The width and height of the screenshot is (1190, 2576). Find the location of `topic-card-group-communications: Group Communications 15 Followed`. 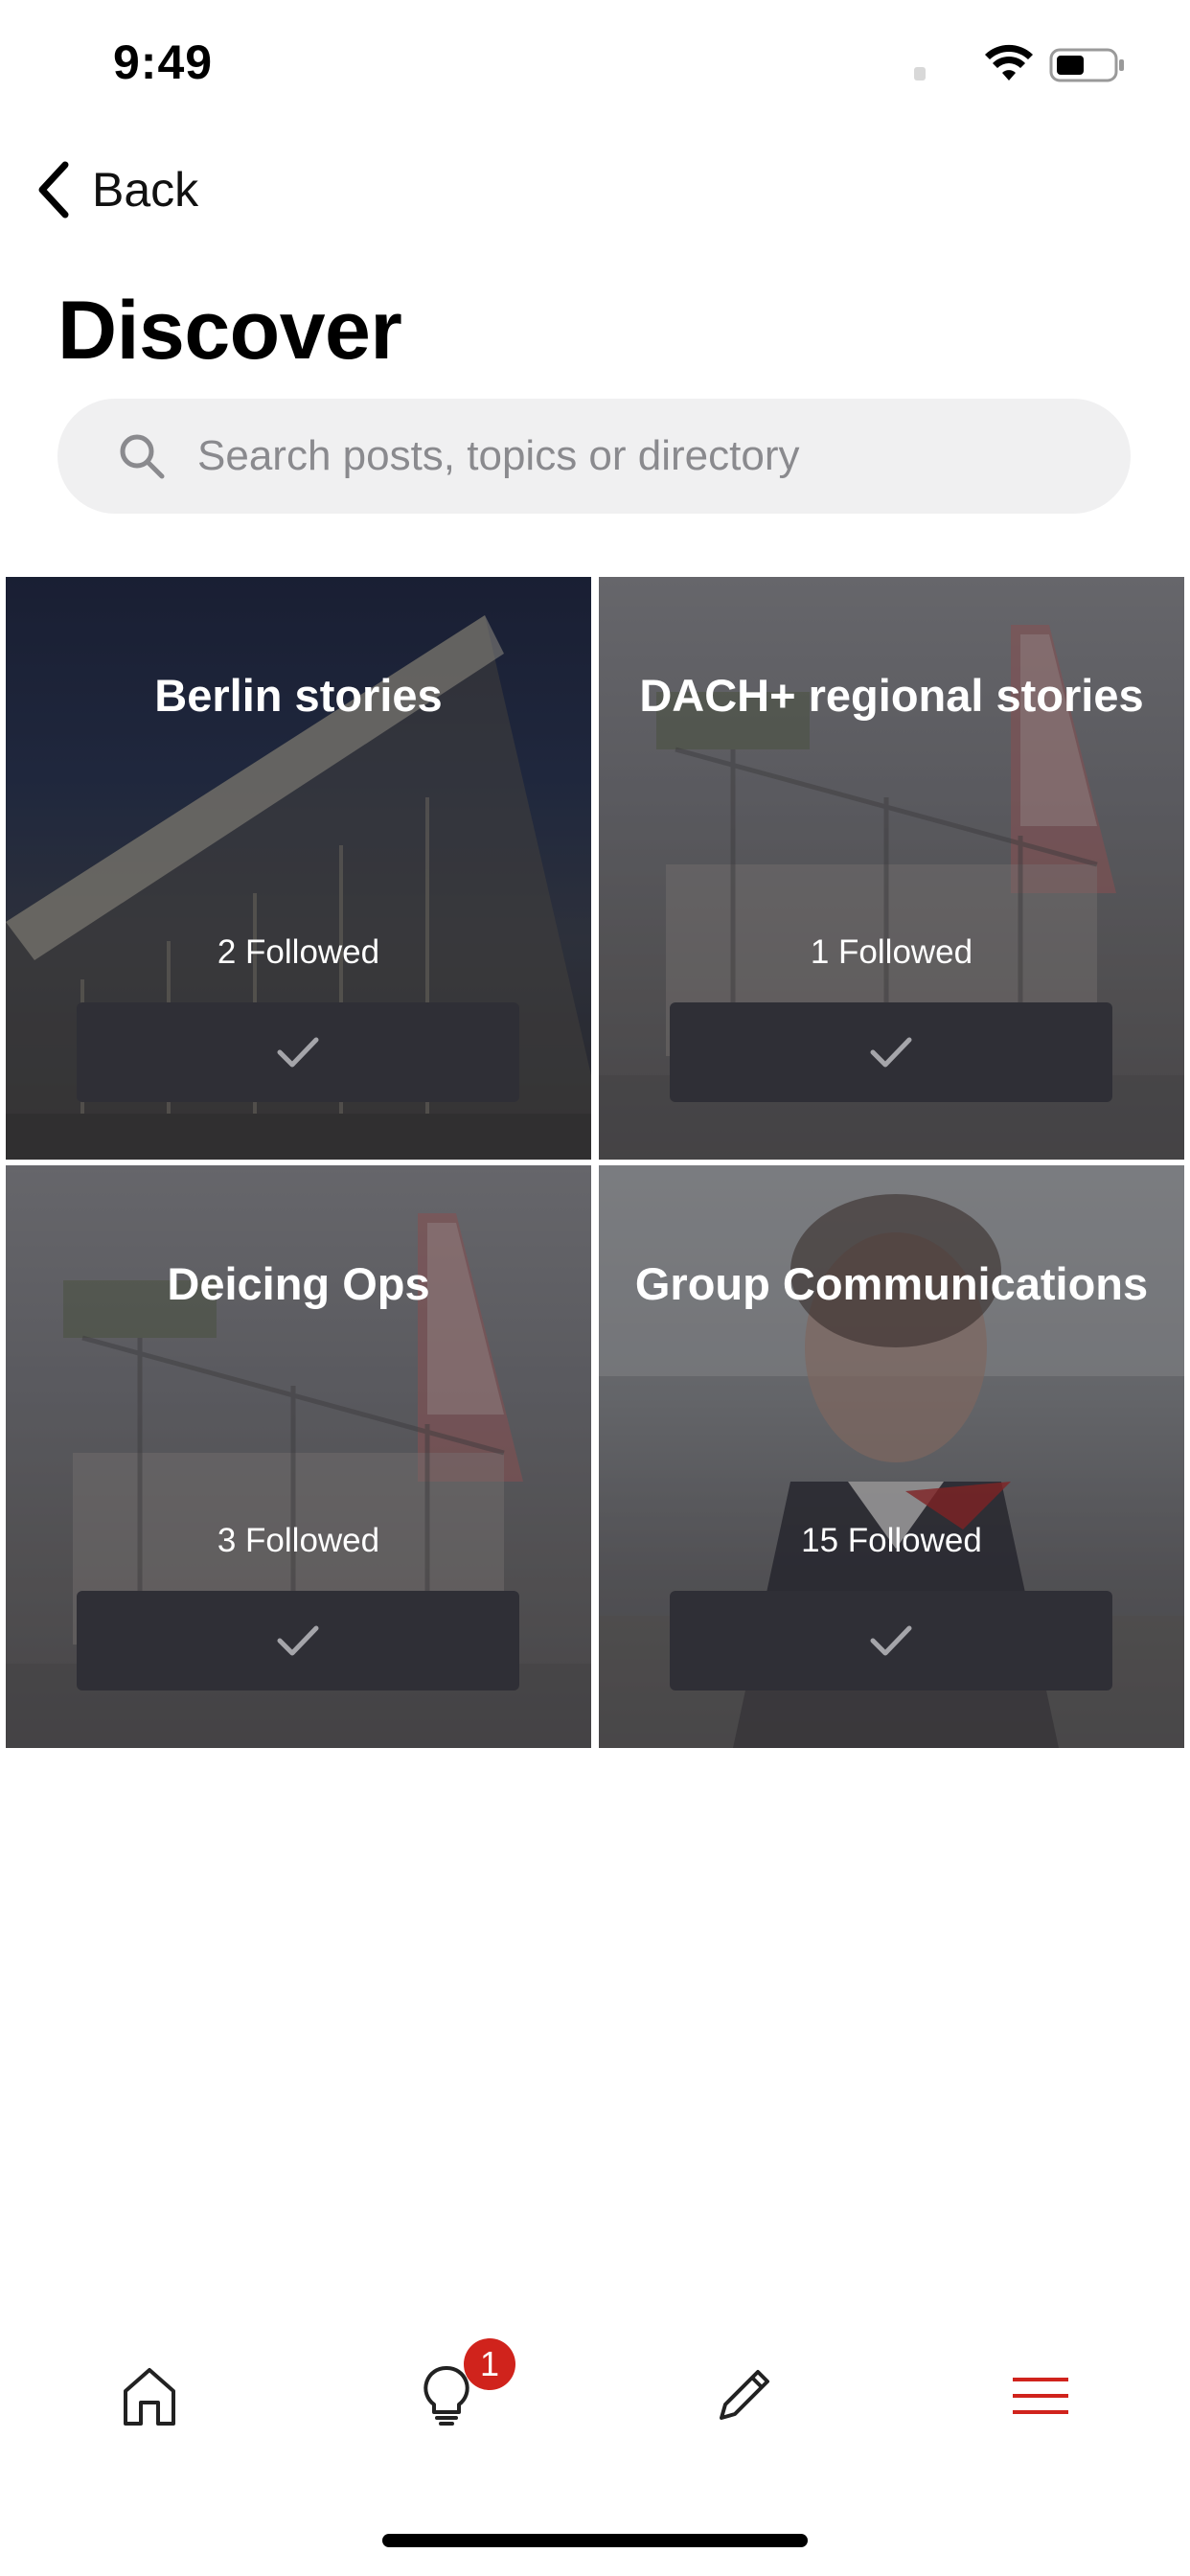

topic-card-group-communications: Group Communications 15 Followed is located at coordinates (891, 1456).